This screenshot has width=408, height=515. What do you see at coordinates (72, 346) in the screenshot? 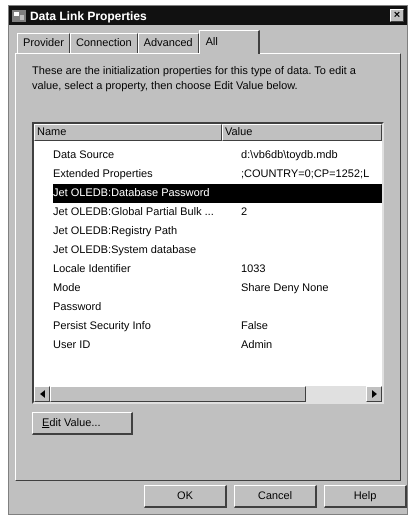
I see `property-name: User ID` at bounding box center [72, 346].